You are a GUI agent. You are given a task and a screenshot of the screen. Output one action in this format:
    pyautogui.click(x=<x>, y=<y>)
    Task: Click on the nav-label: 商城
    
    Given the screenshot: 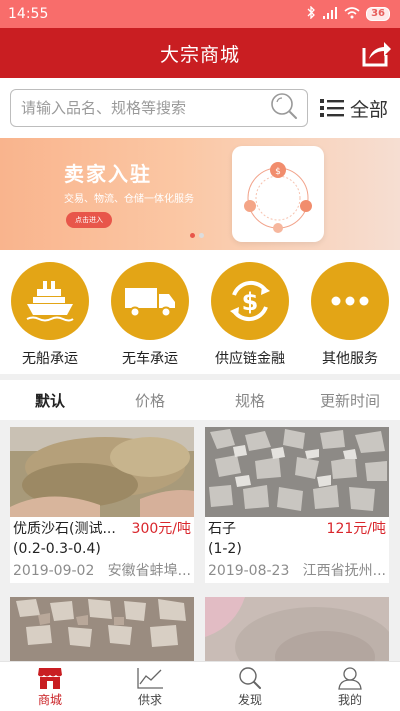 What is the action you would take?
    pyautogui.click(x=49, y=699)
    